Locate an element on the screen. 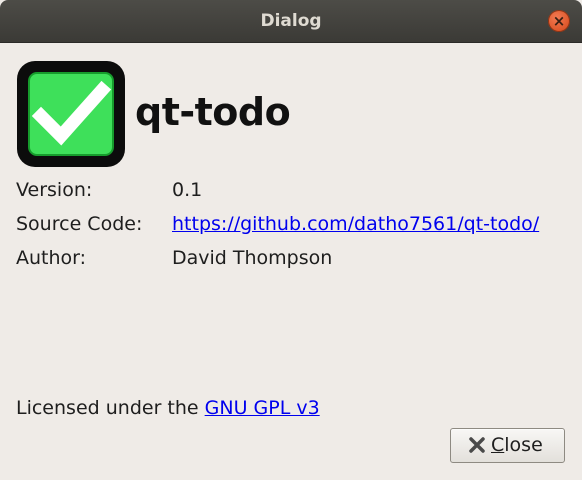  checkmark-icon is located at coordinates (71, 114).